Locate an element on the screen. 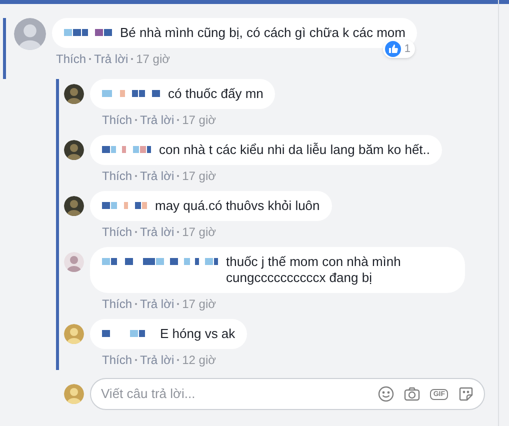 The height and width of the screenshot is (426, 509). comment-text: thuốc j thế mom con nhà mình cungccccccccccx đang bị is located at coordinates (314, 270).